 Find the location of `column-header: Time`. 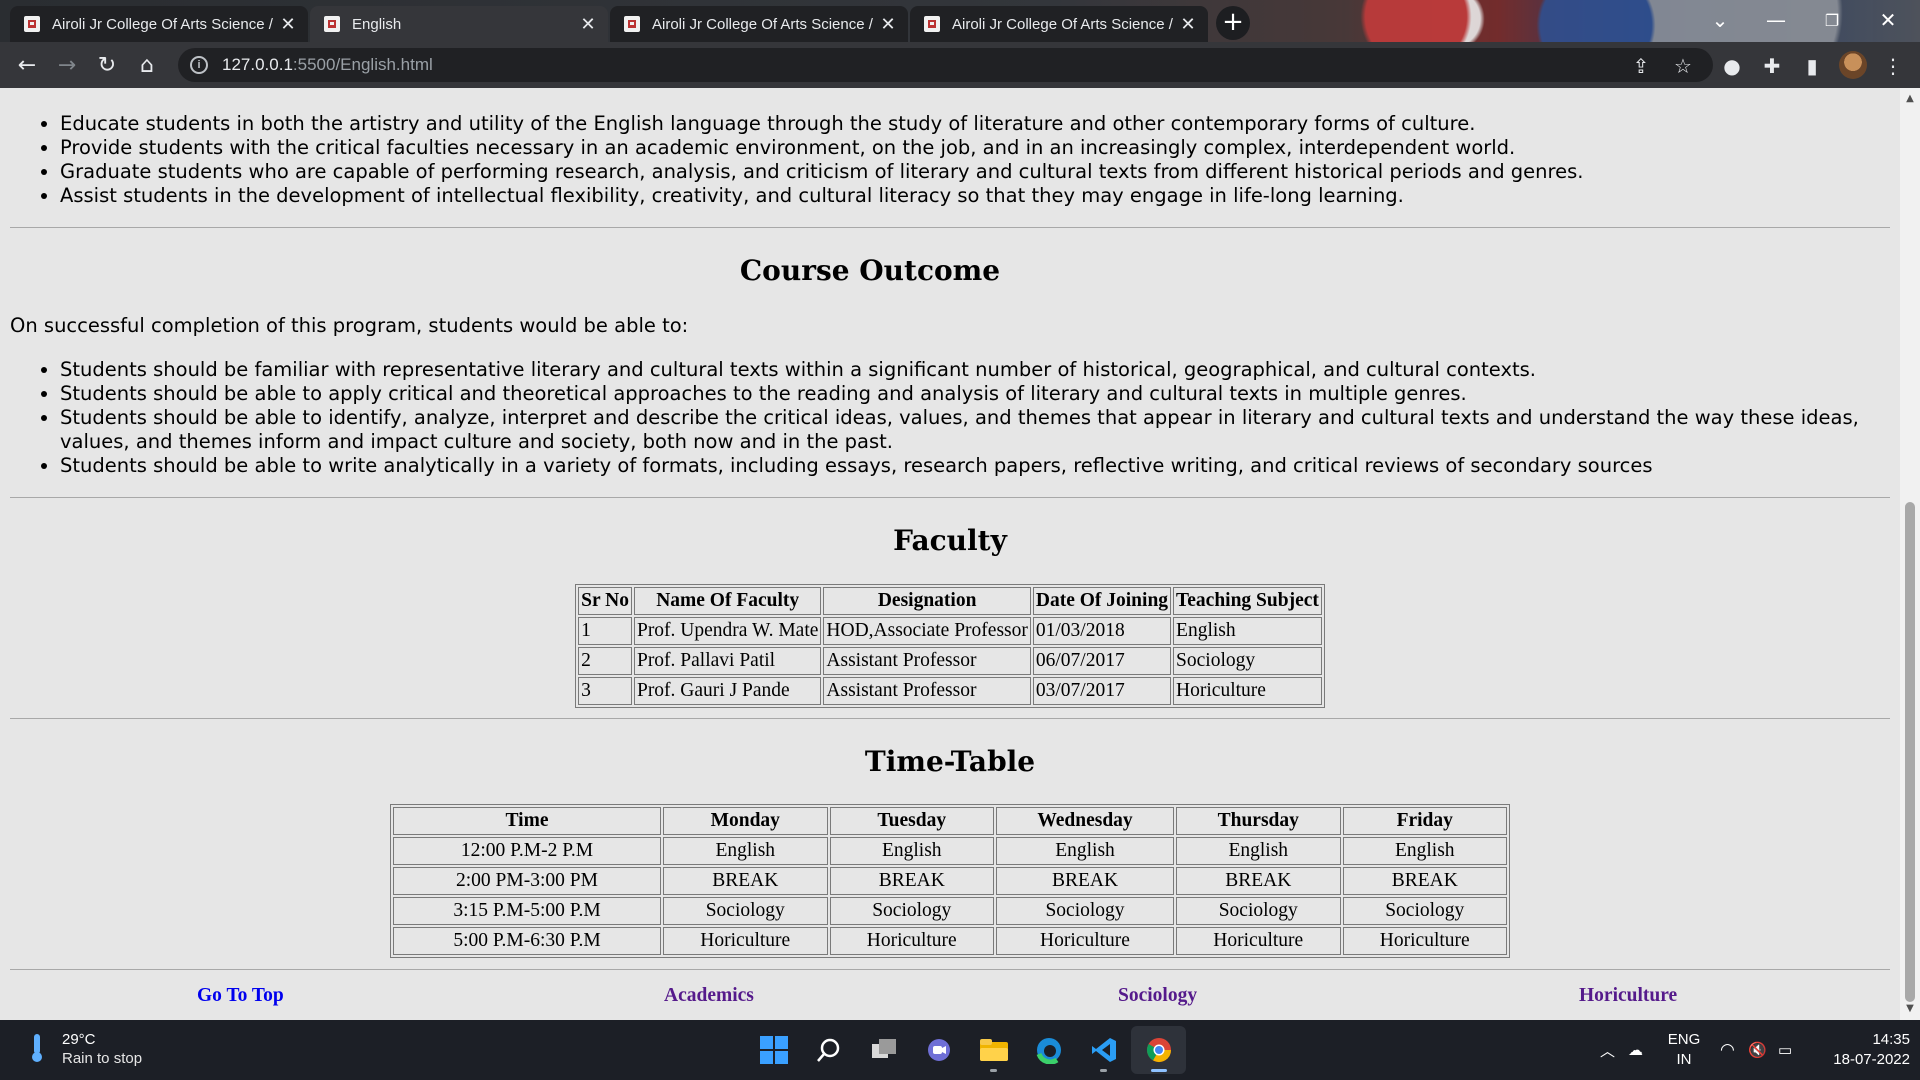

column-header: Time is located at coordinates (527, 821).